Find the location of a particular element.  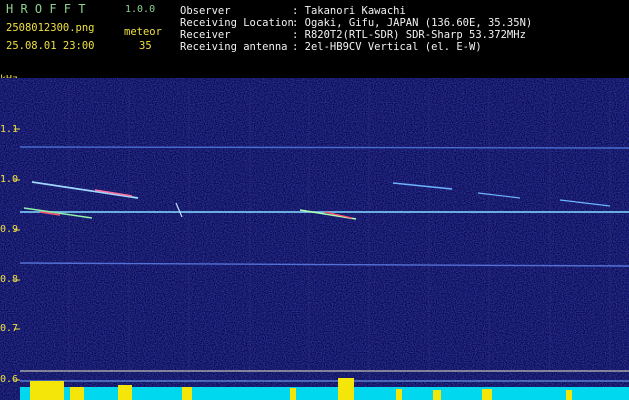

y-tick-label: 0.8 is located at coordinates (9, 279).